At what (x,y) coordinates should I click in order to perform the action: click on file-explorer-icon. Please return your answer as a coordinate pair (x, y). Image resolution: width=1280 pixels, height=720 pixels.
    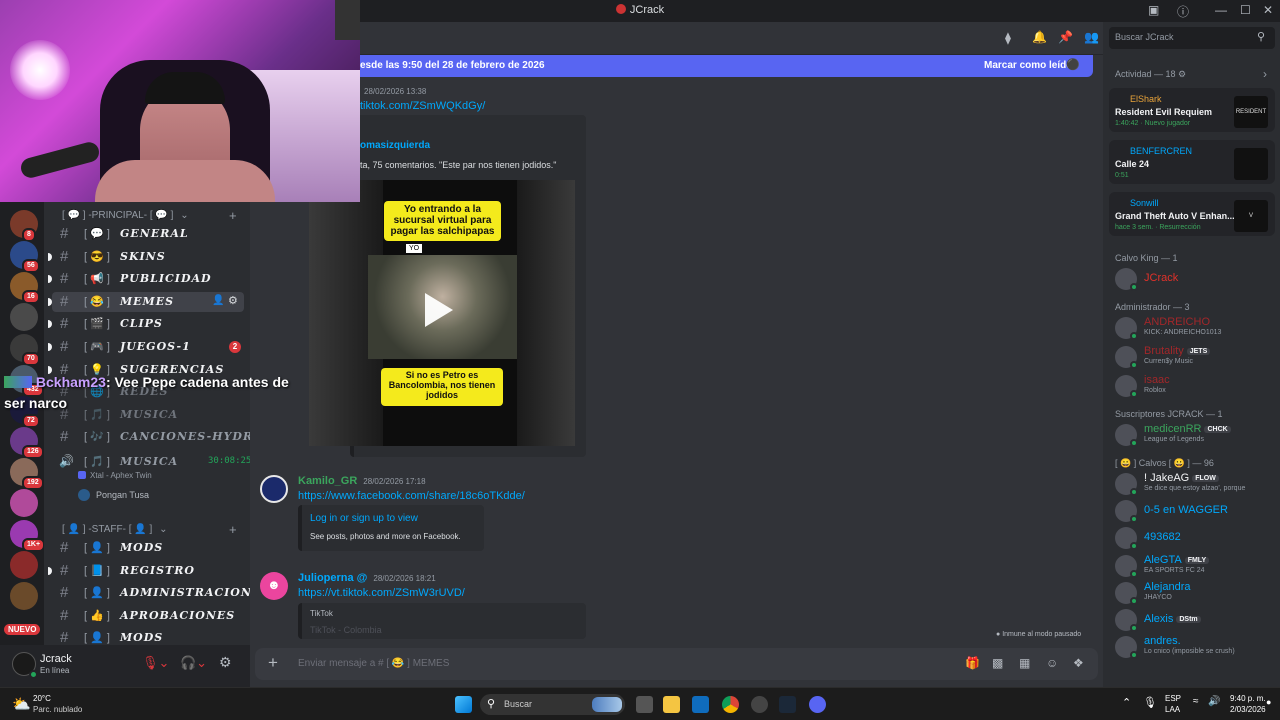
    Looking at the image, I should click on (671, 704).